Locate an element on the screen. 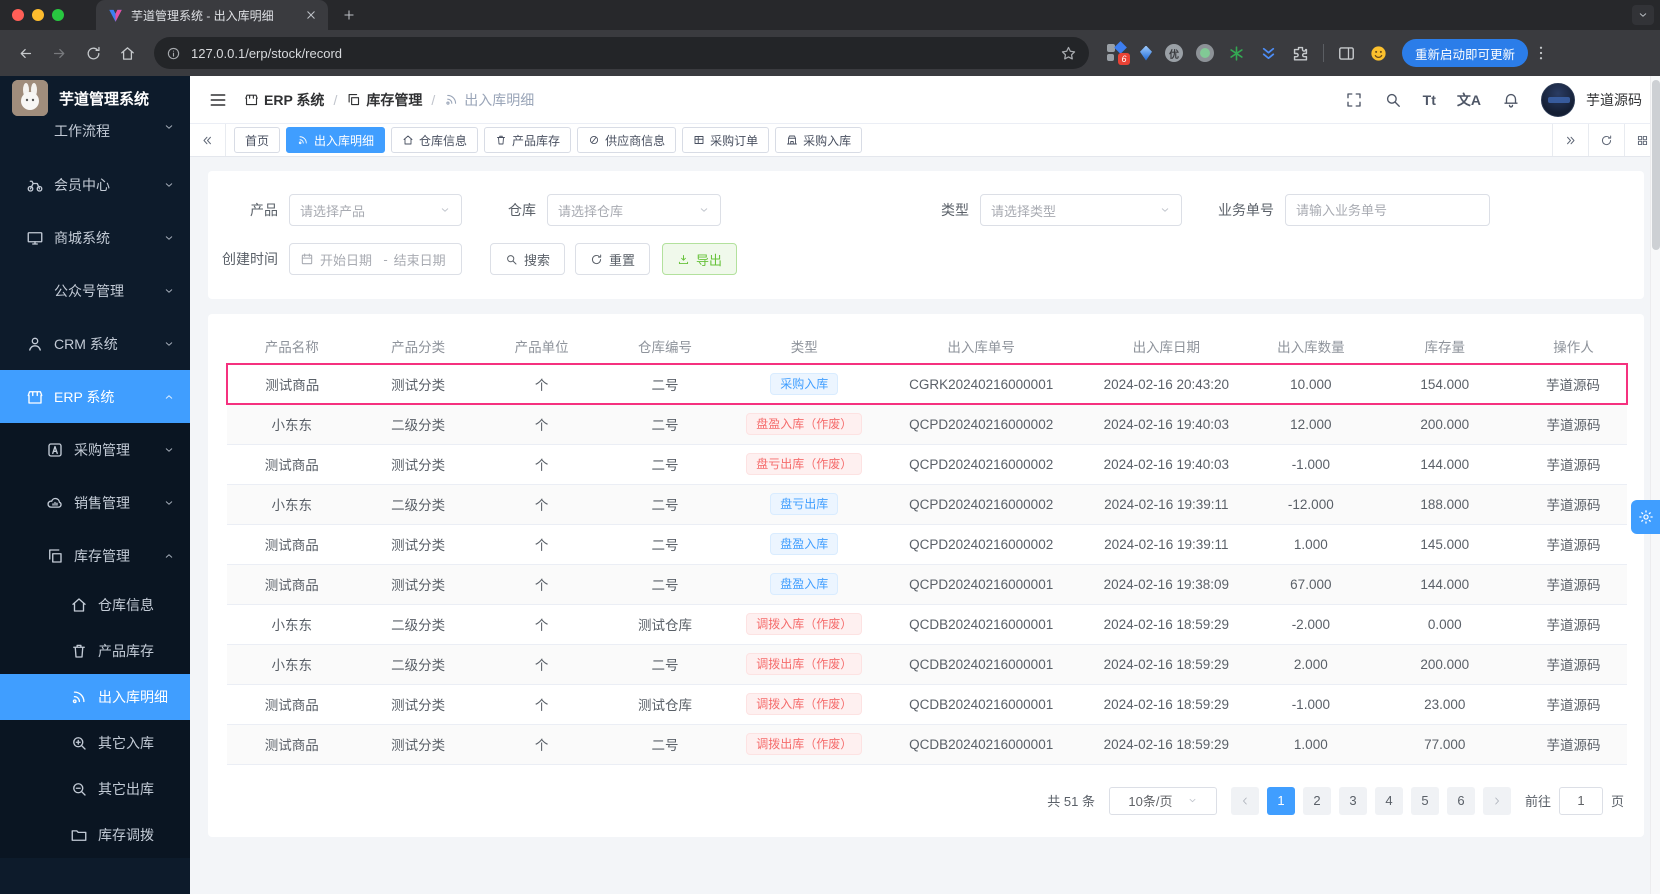 Image resolution: width=1660 pixels, height=894 pixels. search-icon is located at coordinates (1393, 100).